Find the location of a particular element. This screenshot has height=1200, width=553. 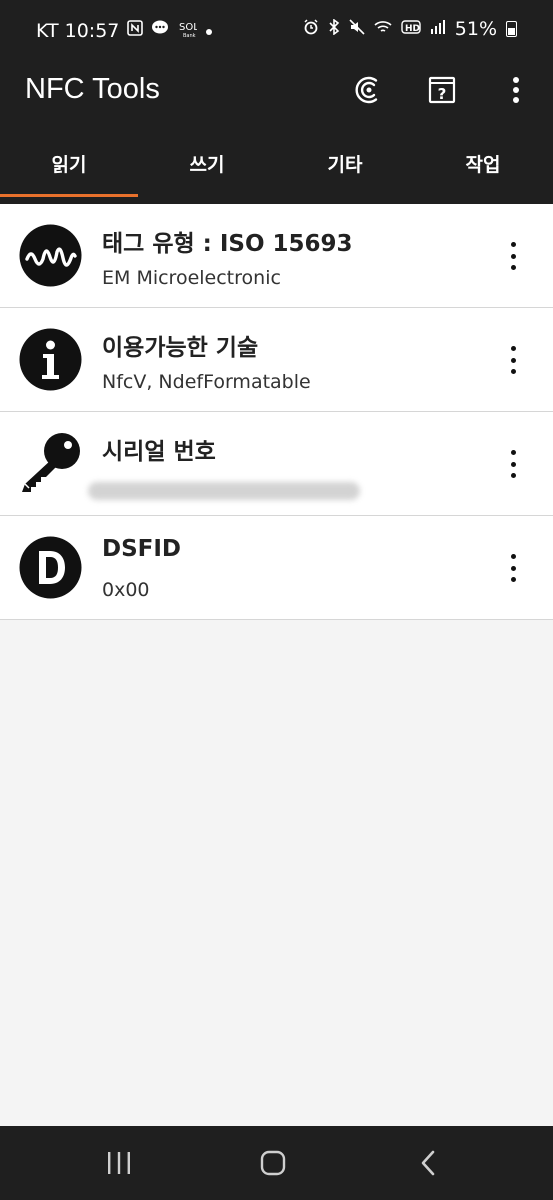

item-title: 태그 유형 : ISO 15693 is located at coordinates (227, 244).